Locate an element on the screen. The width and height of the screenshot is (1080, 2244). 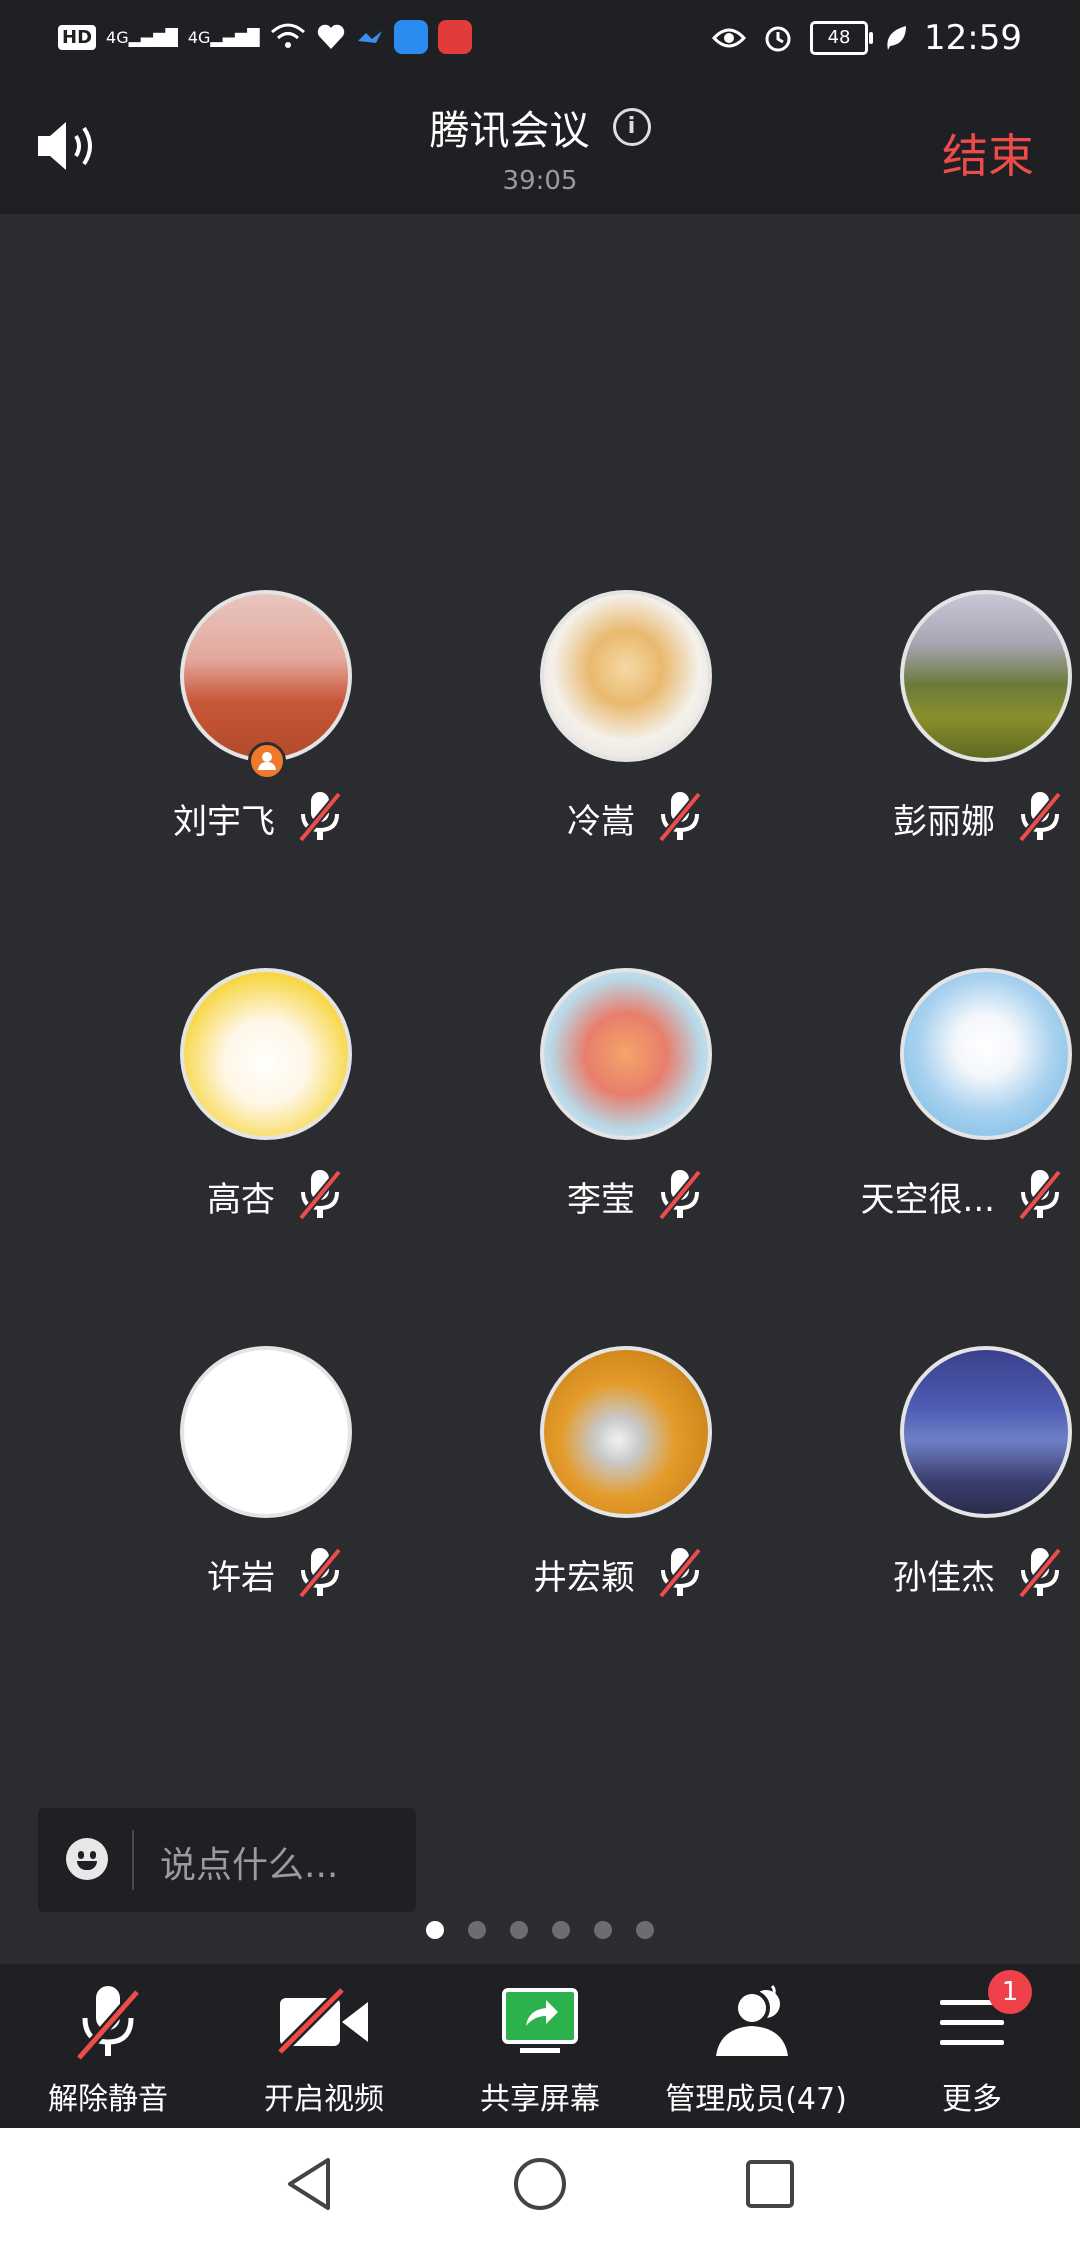
manage-members-button: 管理成员(47) is located at coordinates (756, 2046).